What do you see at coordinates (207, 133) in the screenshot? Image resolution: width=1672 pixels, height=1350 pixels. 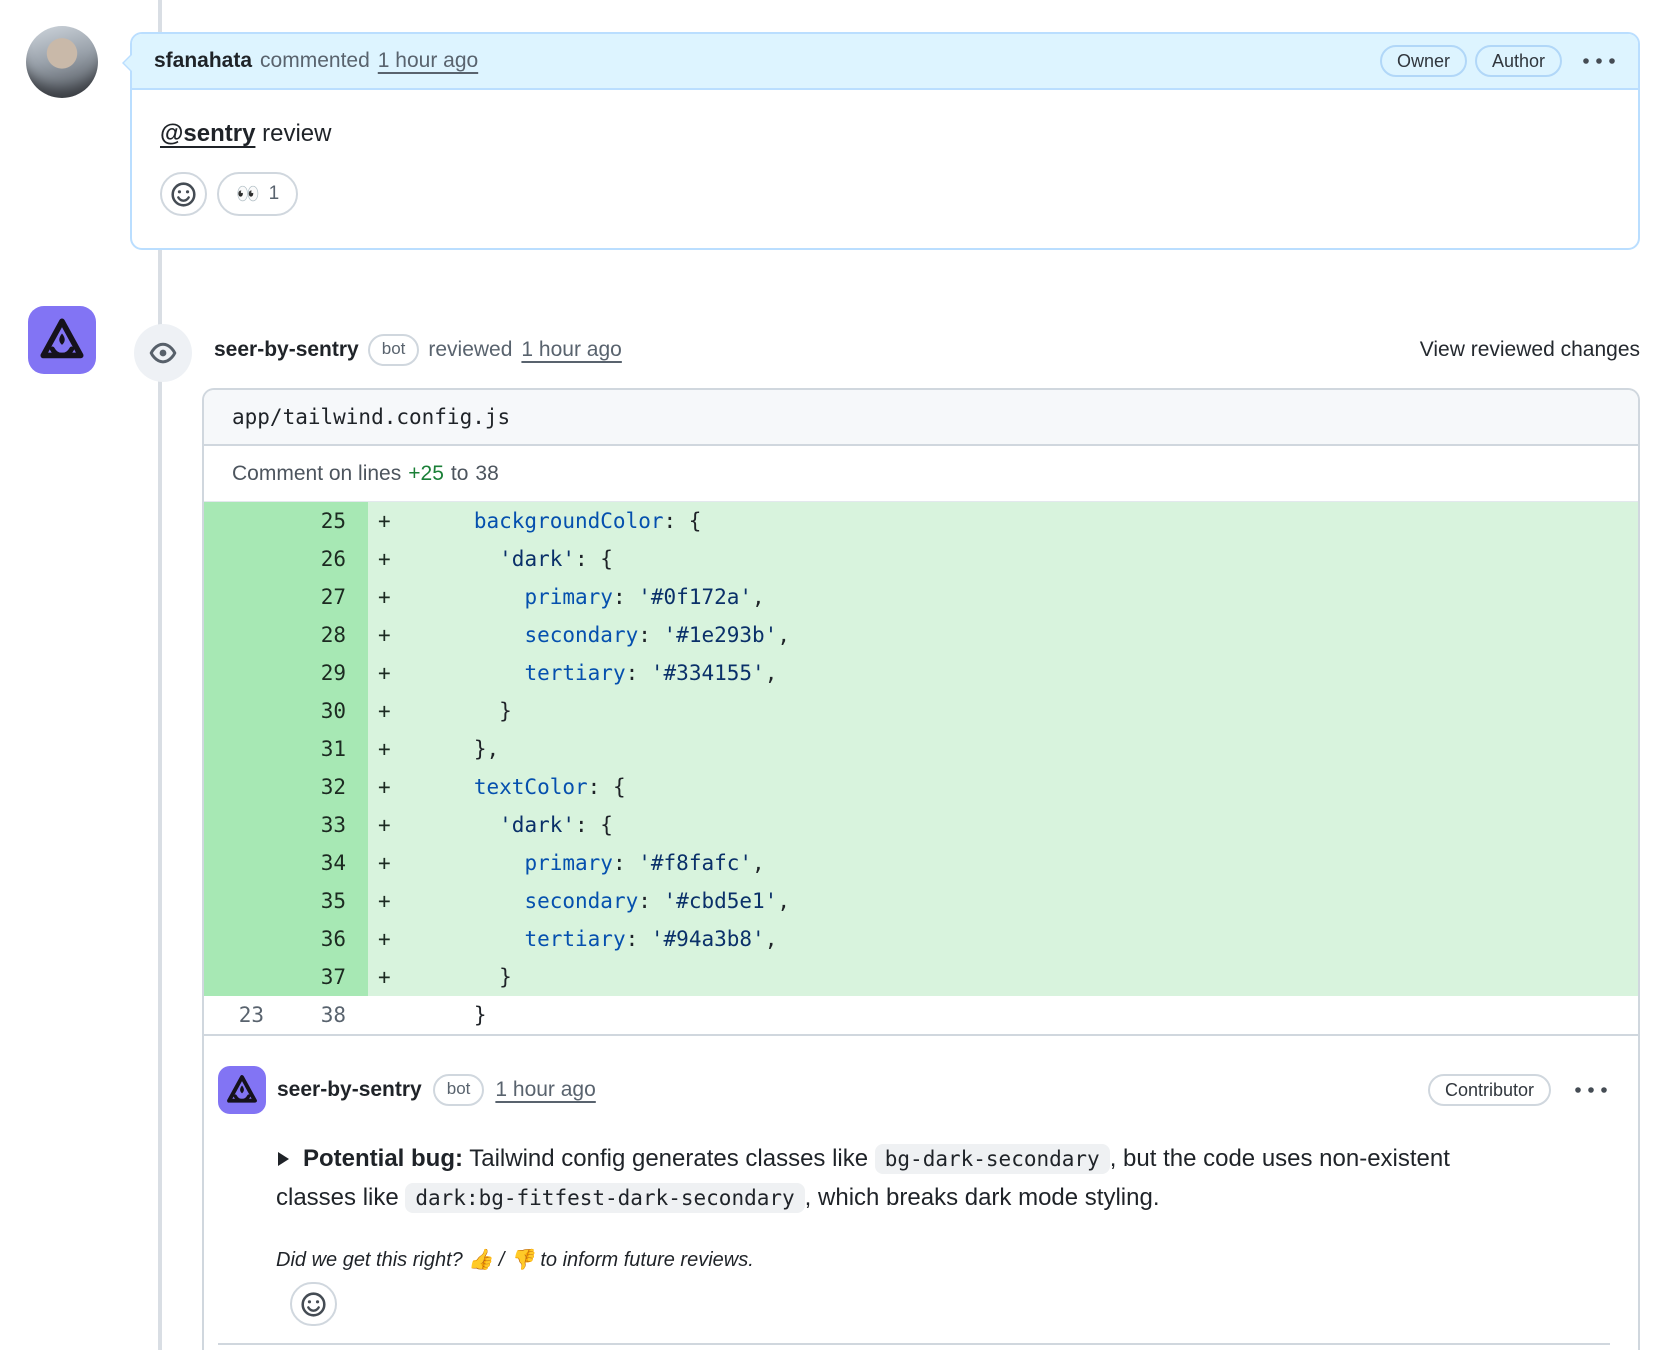 I see `mention-link: @sentry` at bounding box center [207, 133].